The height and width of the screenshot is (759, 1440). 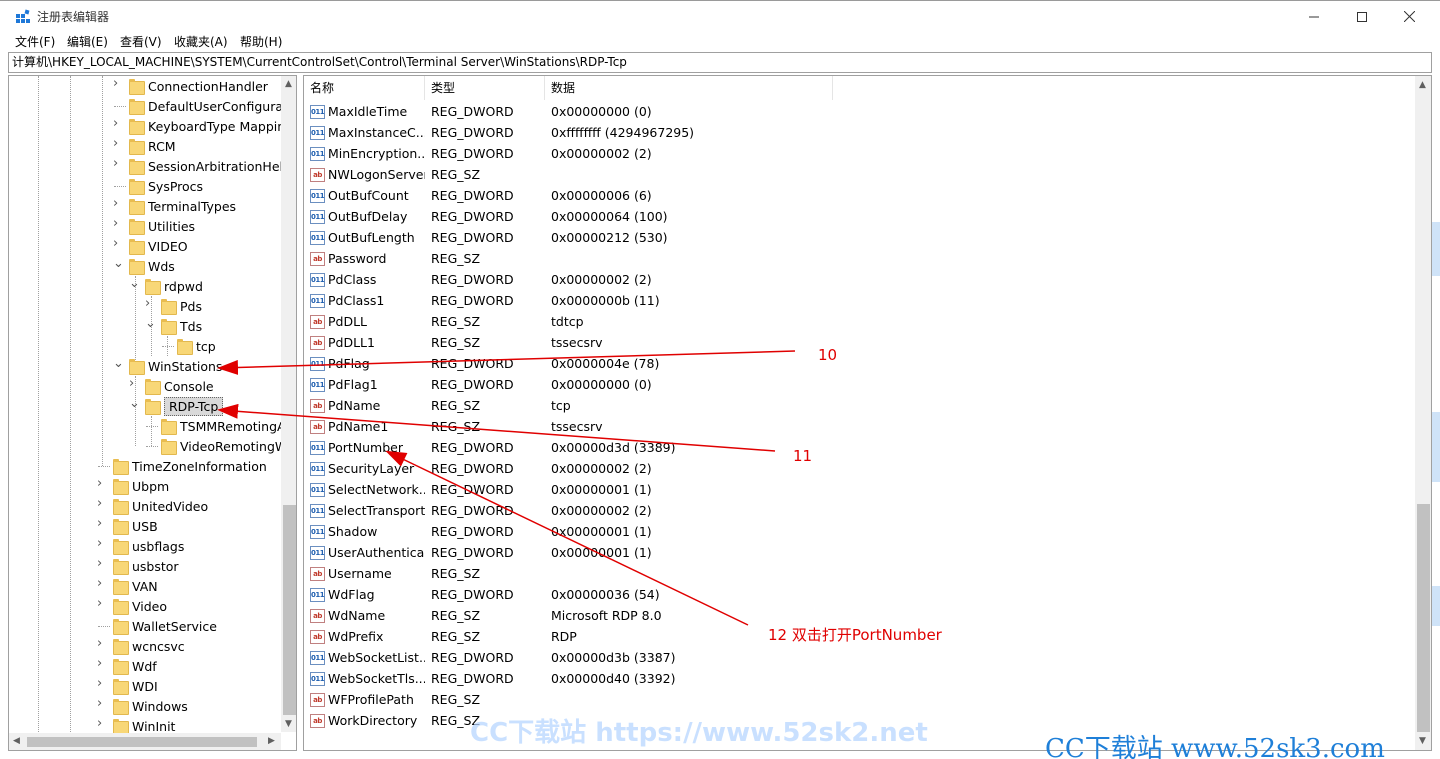 What do you see at coordinates (689, 88) in the screenshot?
I see `column-header-data: 数据` at bounding box center [689, 88].